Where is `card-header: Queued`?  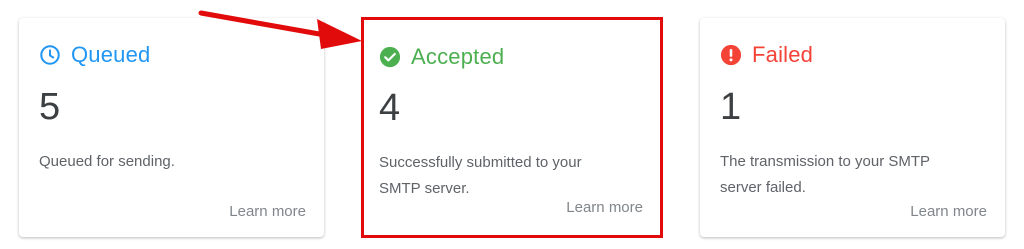 card-header: Queued is located at coordinates (95, 55).